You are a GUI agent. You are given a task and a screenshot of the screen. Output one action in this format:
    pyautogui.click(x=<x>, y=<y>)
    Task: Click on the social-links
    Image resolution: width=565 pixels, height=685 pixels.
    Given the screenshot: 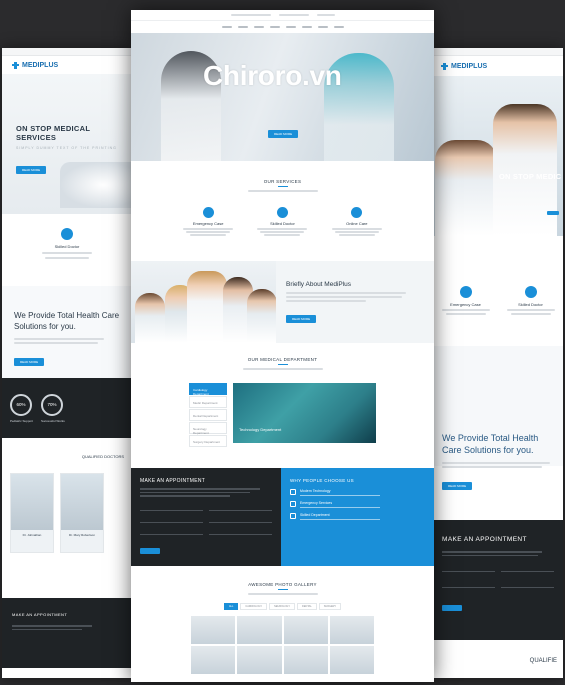 What is the action you would take?
    pyautogui.click(x=325, y=15)
    